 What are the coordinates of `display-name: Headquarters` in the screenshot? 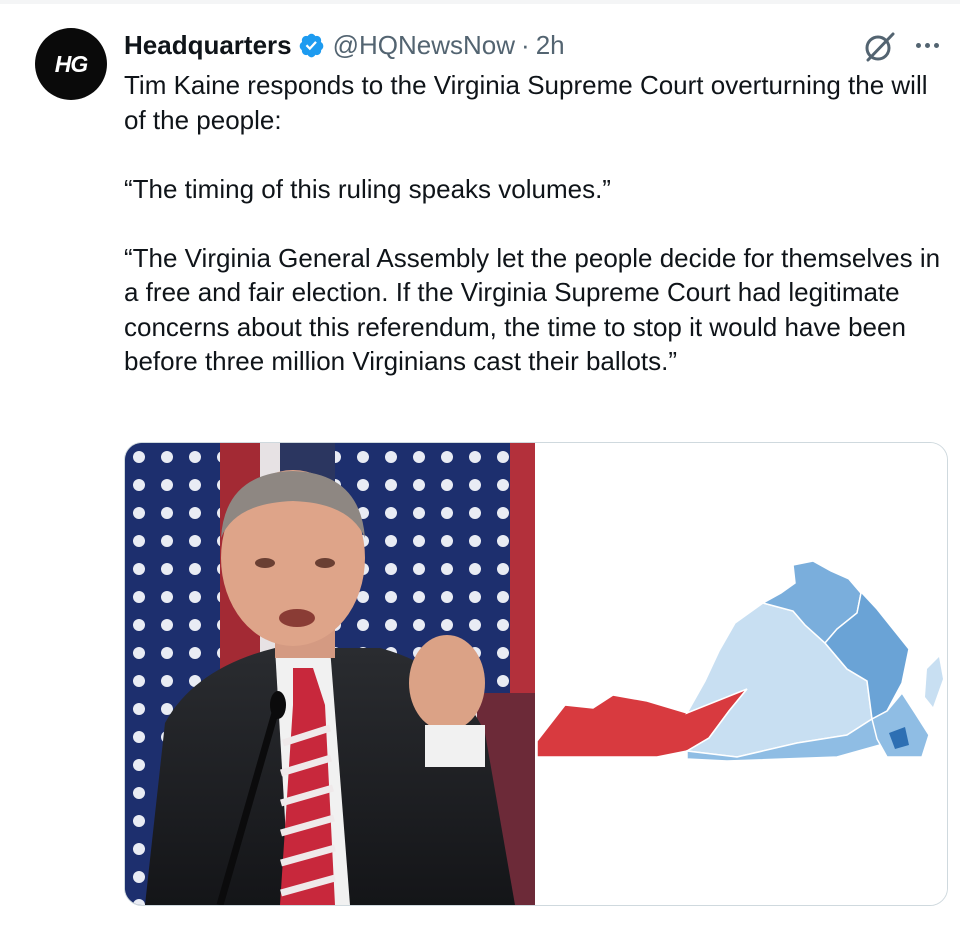 It's located at (208, 45).